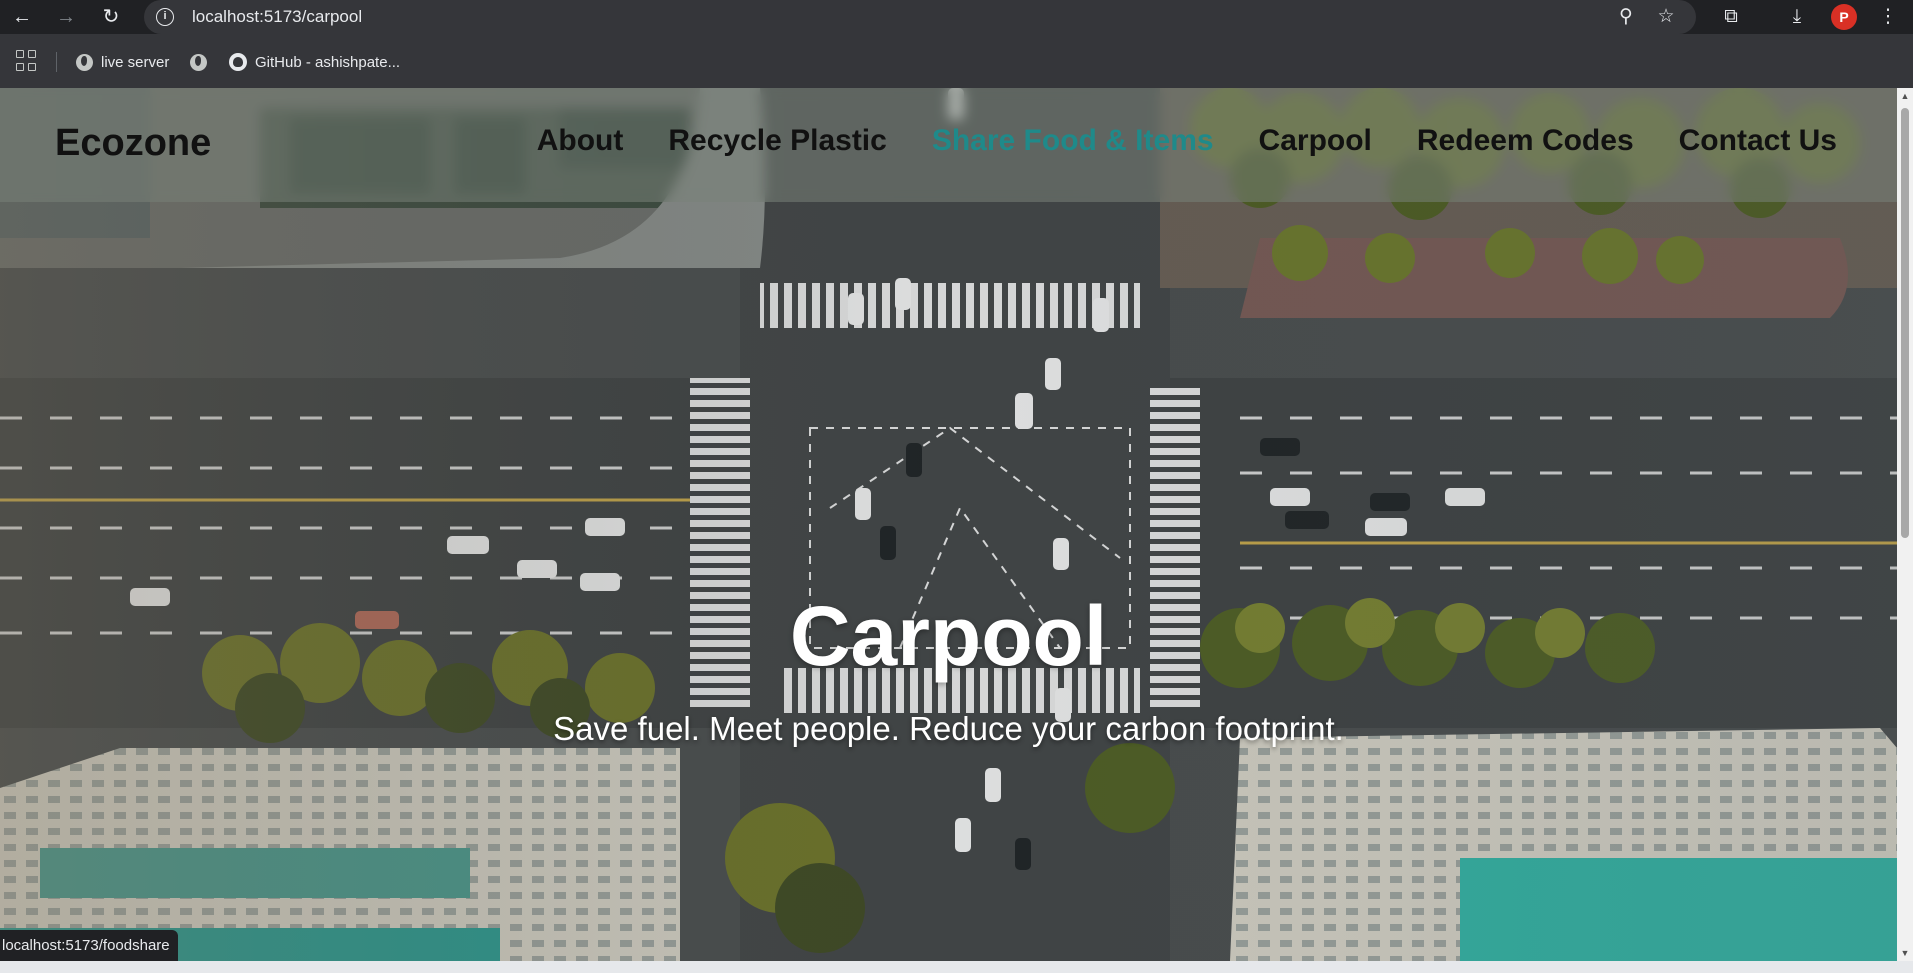  Describe the element at coordinates (277, 17) in the screenshot. I see `address-url: localhost:5173/carpool` at that location.